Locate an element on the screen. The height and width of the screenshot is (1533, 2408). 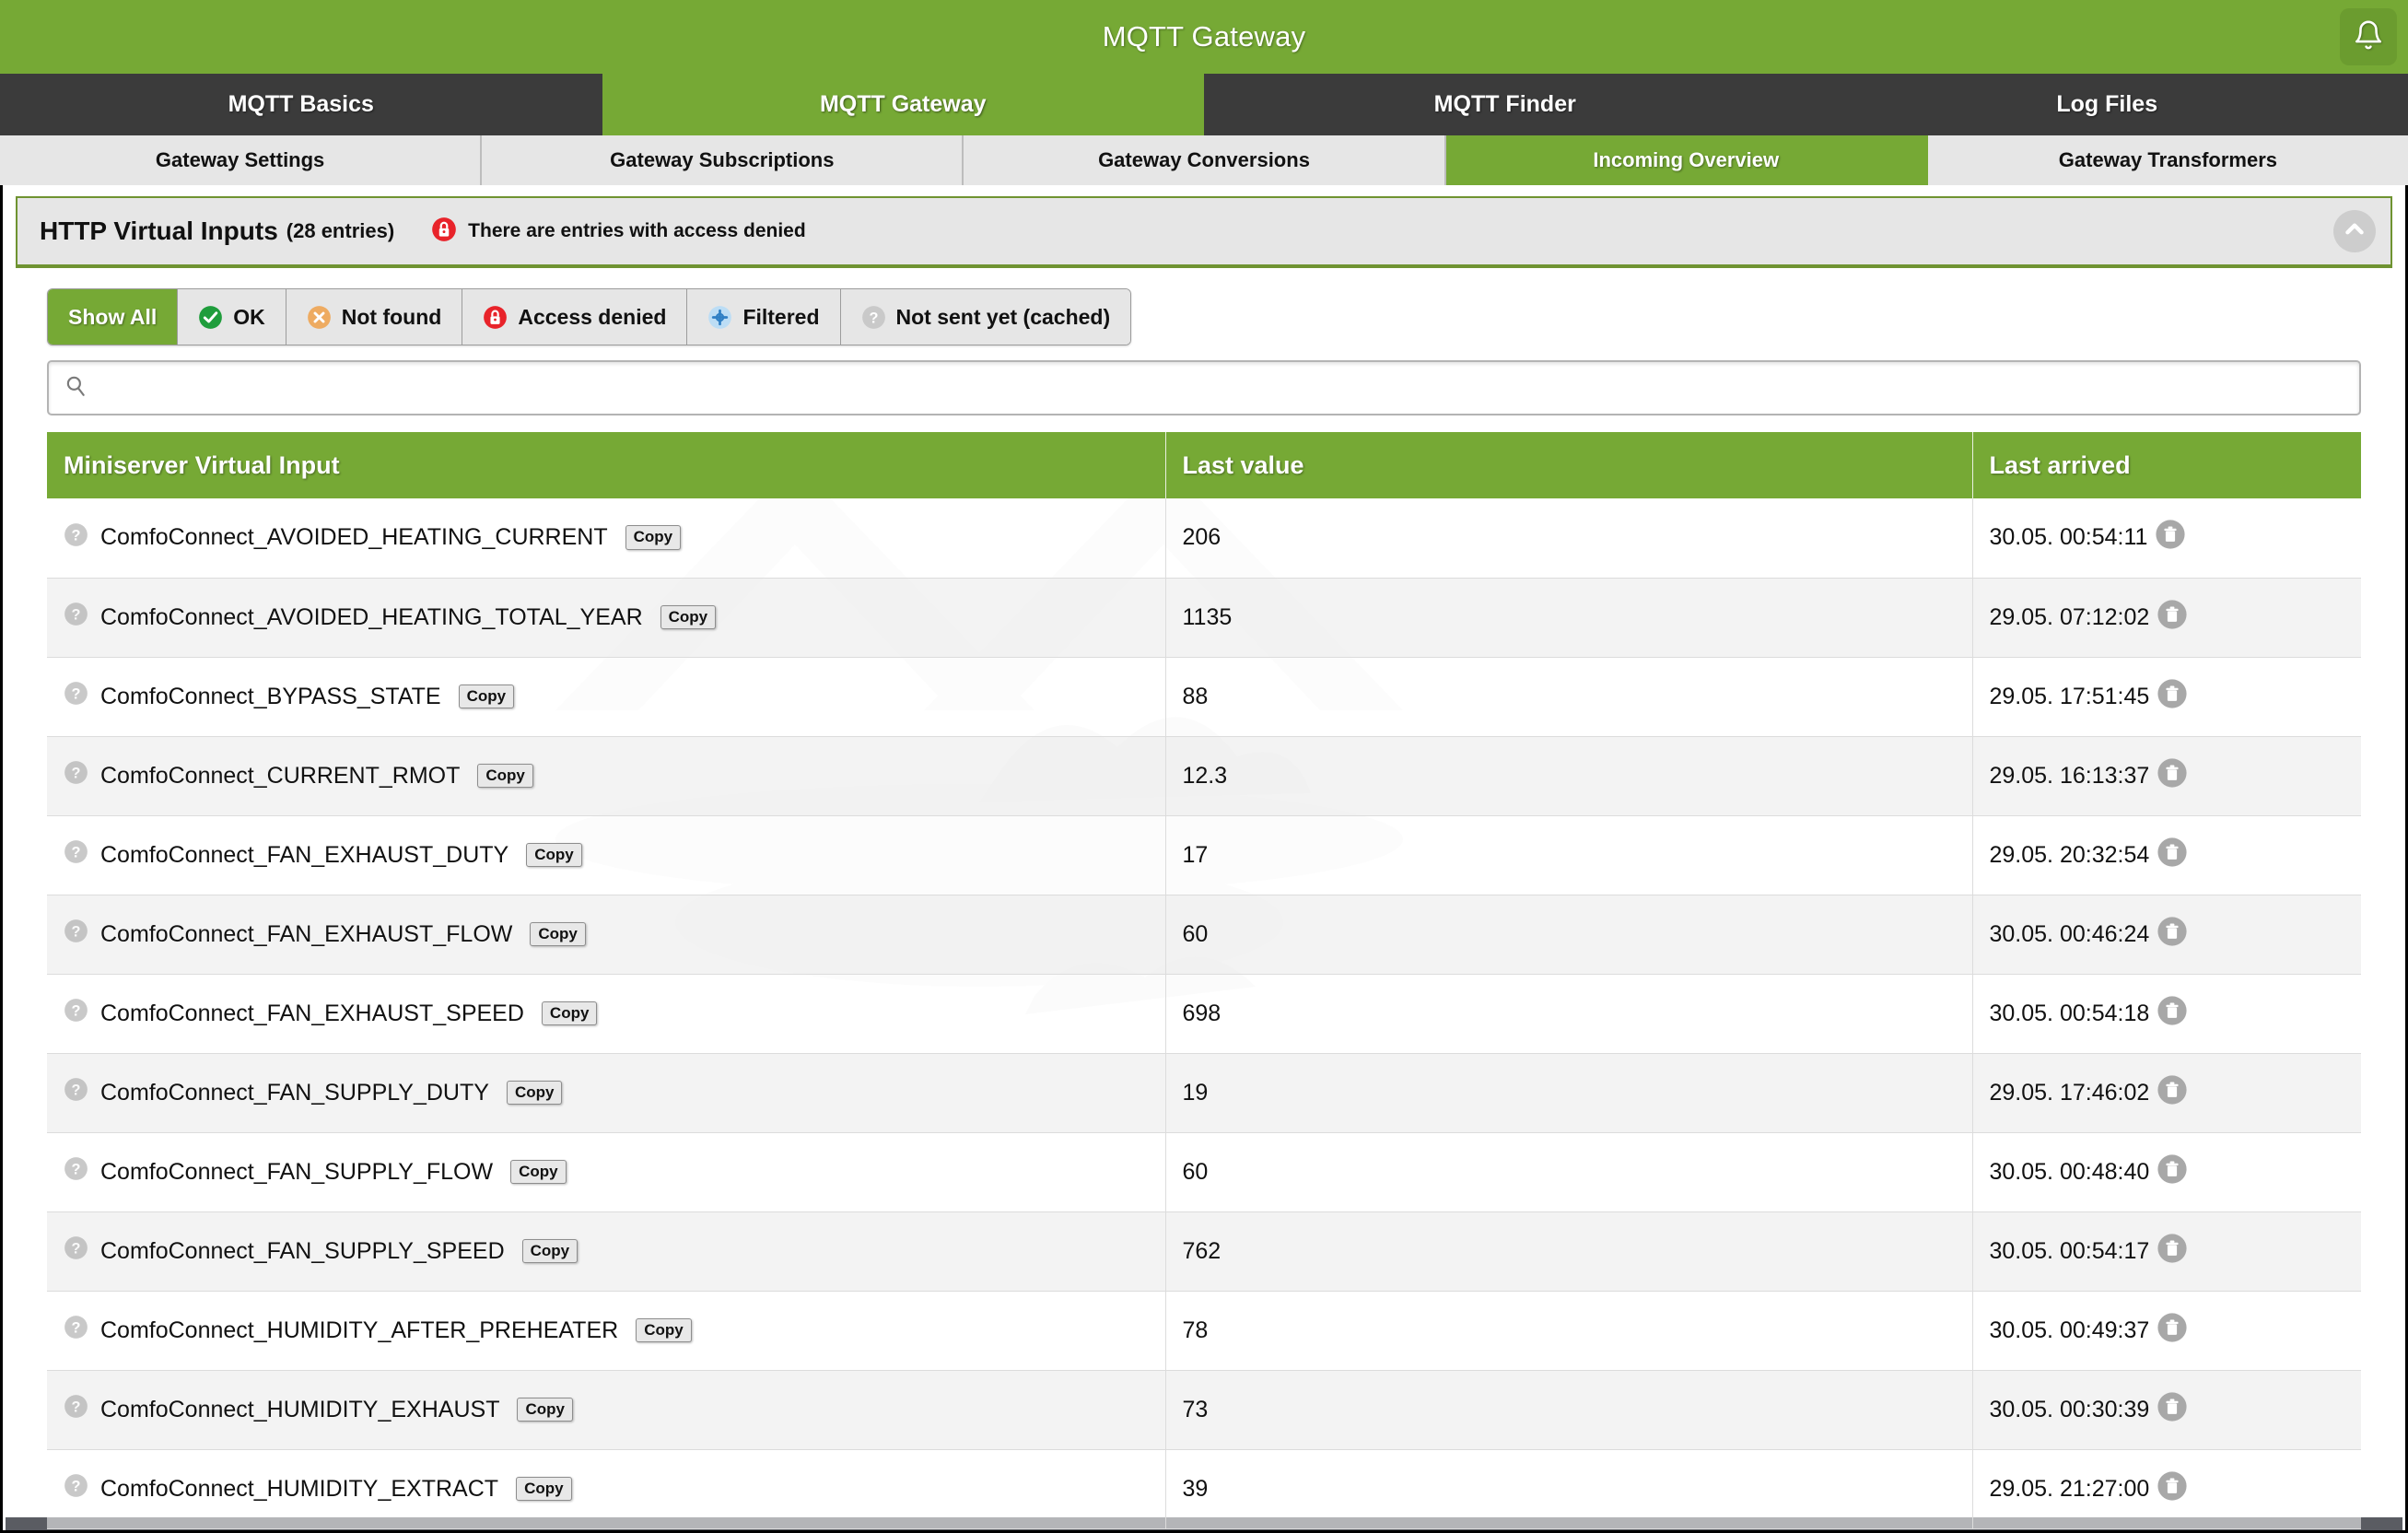
tab-mqtt-gateway: MQTT Gateway is located at coordinates (903, 104).